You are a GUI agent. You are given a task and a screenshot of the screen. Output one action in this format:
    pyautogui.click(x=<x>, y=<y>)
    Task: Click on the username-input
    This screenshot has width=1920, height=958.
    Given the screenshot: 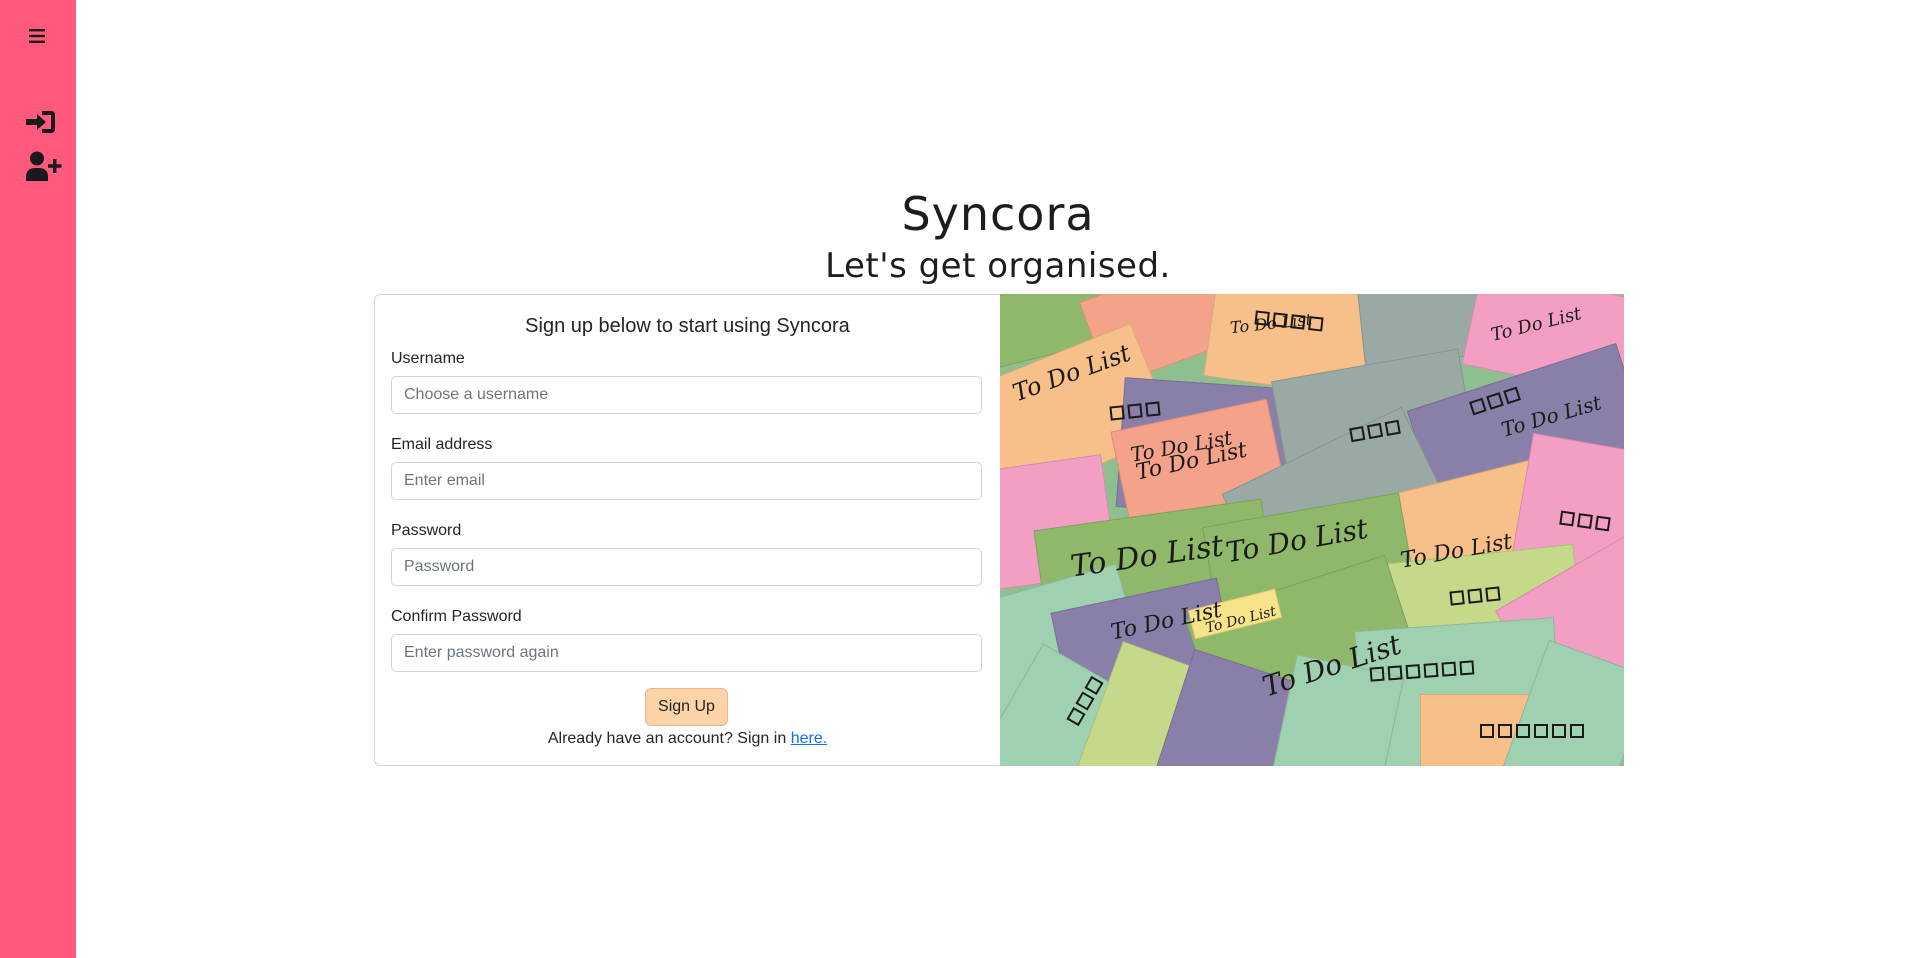 What is the action you would take?
    pyautogui.click(x=686, y=395)
    